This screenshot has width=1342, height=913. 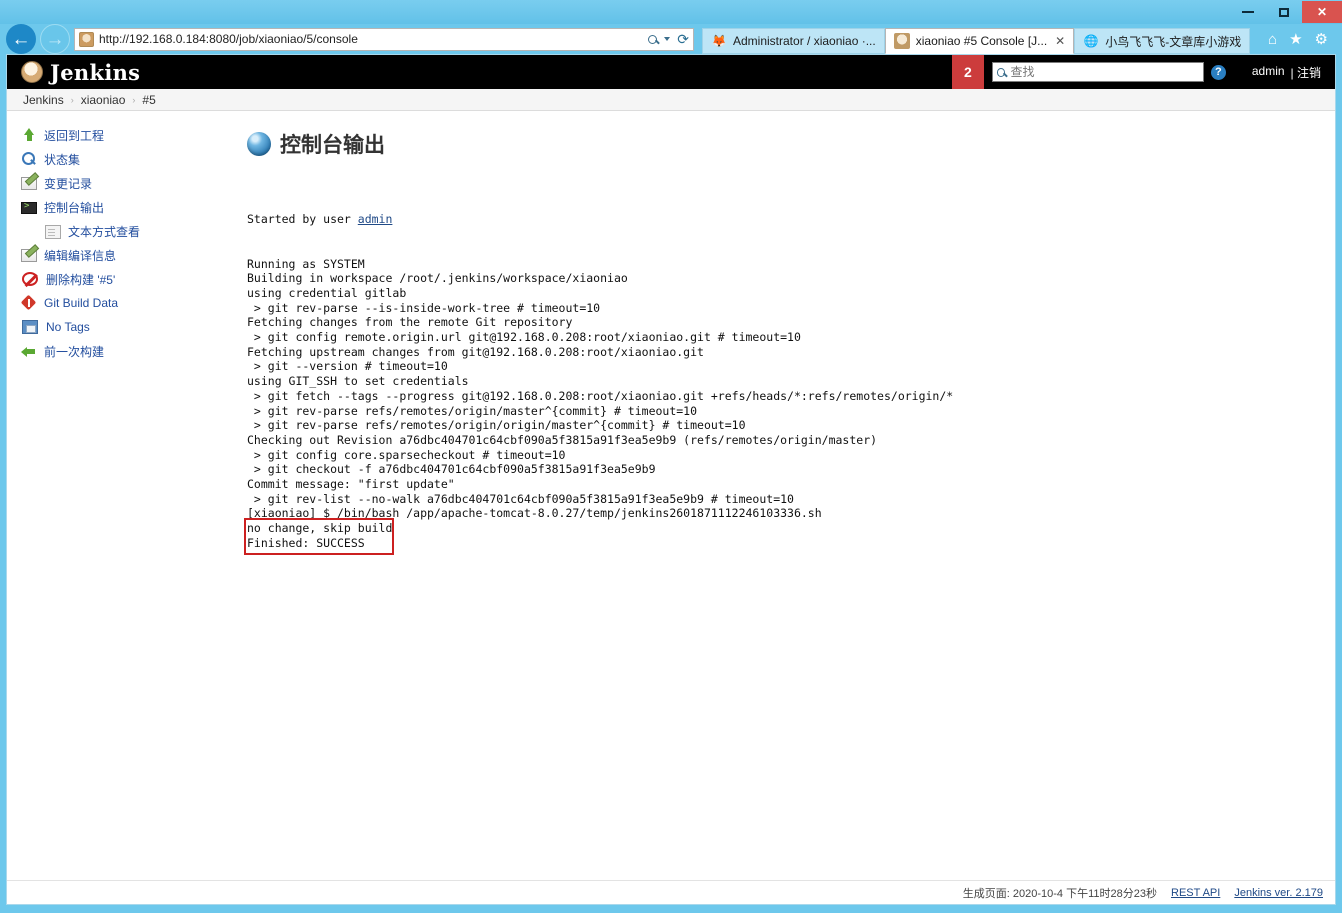 What do you see at coordinates (358, 381) in the screenshot?
I see `console-line: using GIT_SSH to set credentials` at bounding box center [358, 381].